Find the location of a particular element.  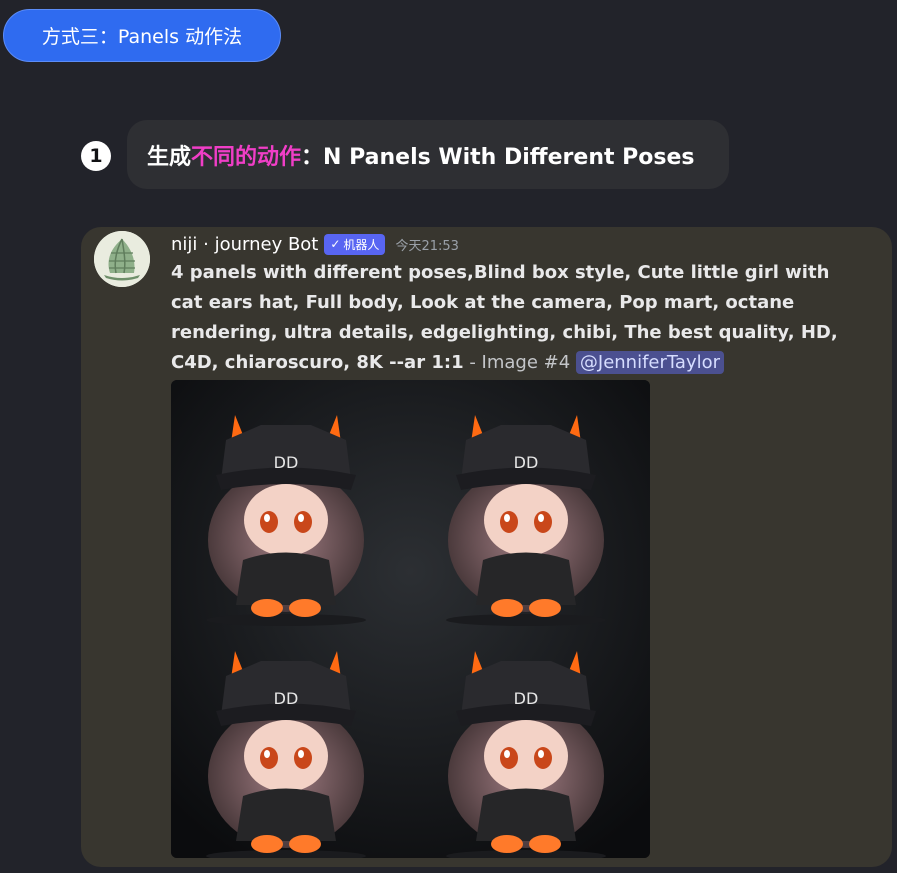

user-mention: @JenniferTaylor is located at coordinates (650, 362).